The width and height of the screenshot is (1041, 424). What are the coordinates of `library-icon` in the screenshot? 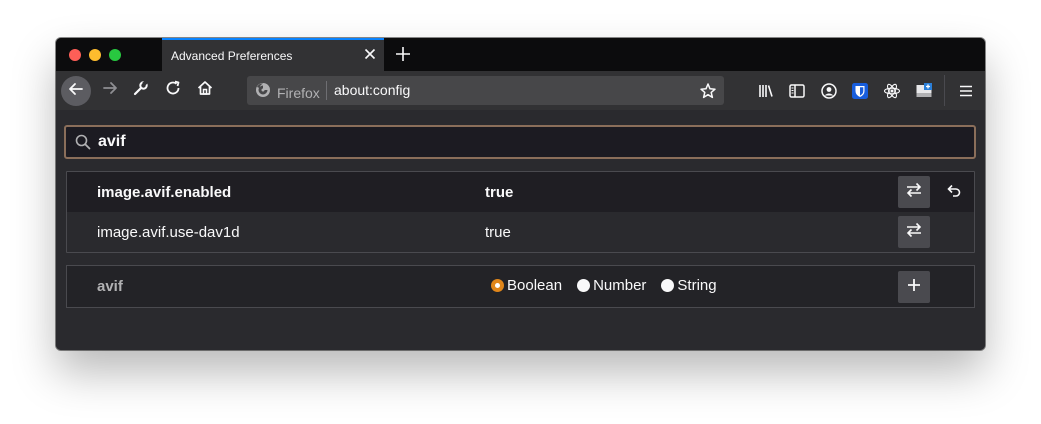 It's located at (766, 91).